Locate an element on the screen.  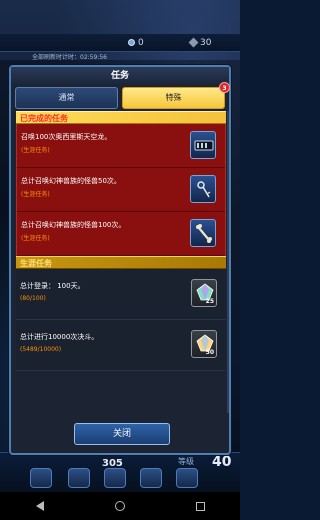
list-item: 总计召唤幻神兽族的怪兽100次。 (生涯任务) is located at coordinates (121, 234).